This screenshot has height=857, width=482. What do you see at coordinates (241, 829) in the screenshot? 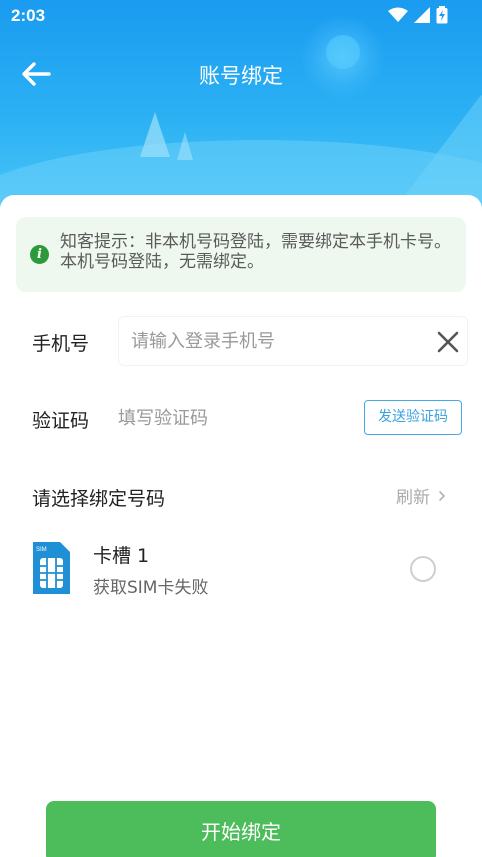
I see `start-bind-button: 开始绑定` at bounding box center [241, 829].